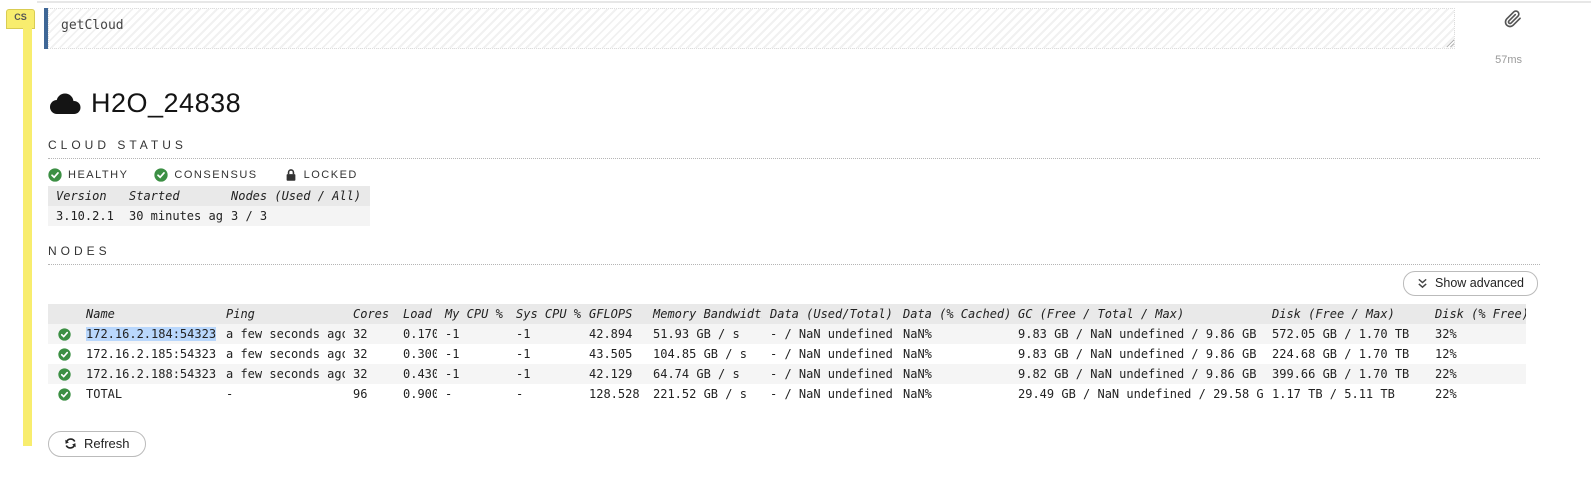 The height and width of the screenshot is (478, 1591). Describe the element at coordinates (1513, 19) in the screenshot. I see `paperclip-icon` at that location.